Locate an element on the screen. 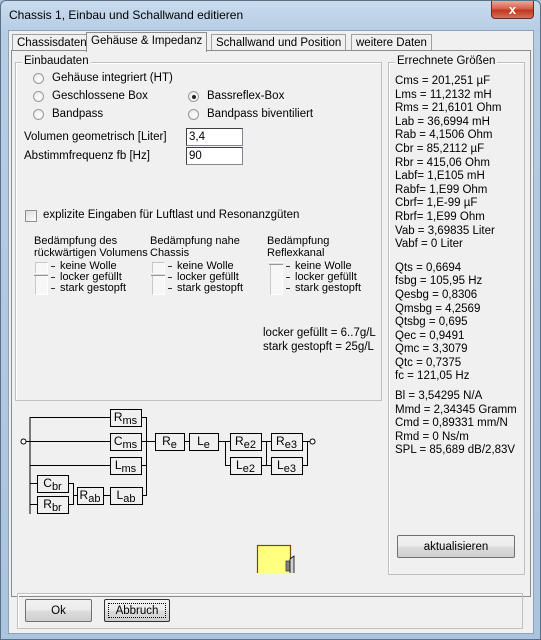  radio-label: Bassreflex-Box is located at coordinates (246, 96).